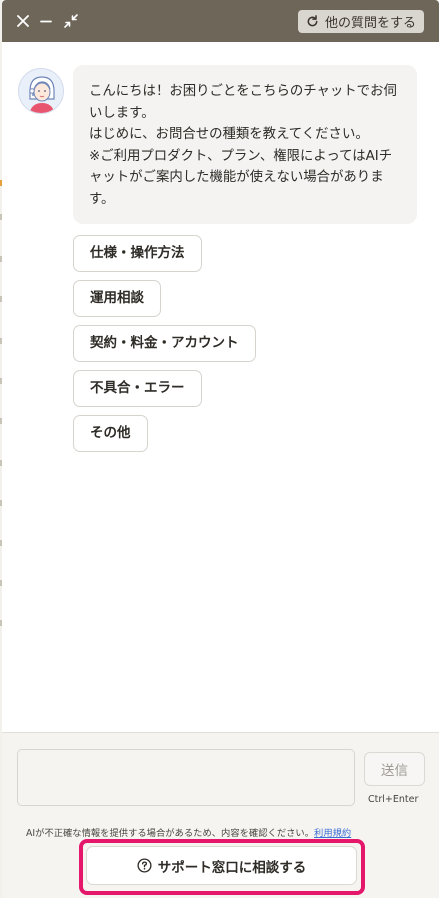  What do you see at coordinates (137, 388) in the screenshot?
I see `option-bug-error: 不具合・エラー` at bounding box center [137, 388].